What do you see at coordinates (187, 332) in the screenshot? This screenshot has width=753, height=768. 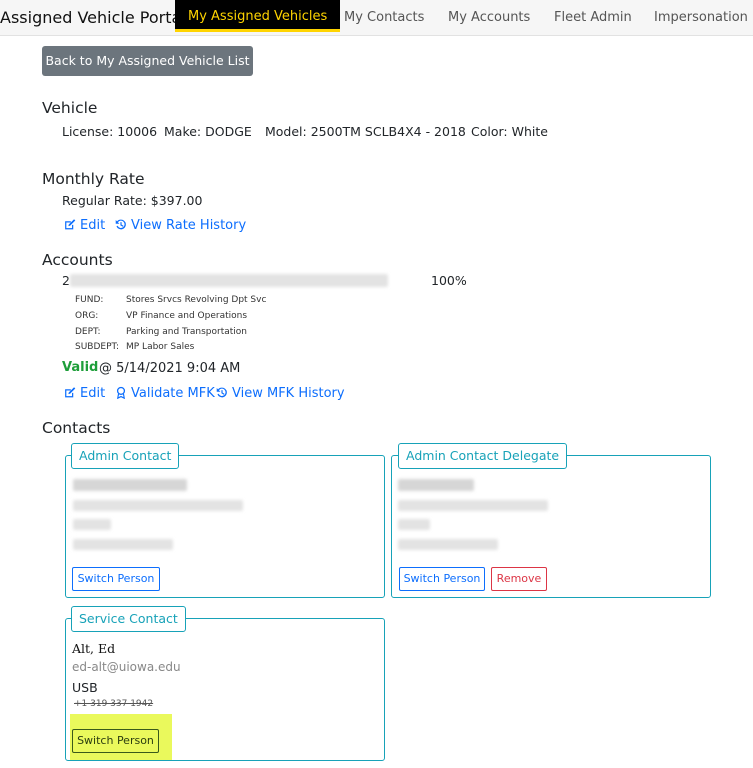 I see `dept-value: Parking and Transportation` at bounding box center [187, 332].